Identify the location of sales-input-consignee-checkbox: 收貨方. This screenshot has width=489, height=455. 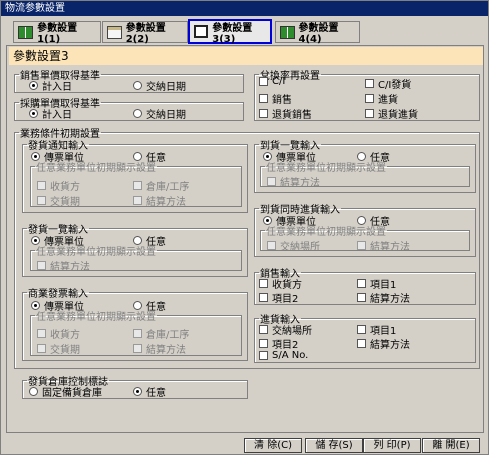
(280, 283).